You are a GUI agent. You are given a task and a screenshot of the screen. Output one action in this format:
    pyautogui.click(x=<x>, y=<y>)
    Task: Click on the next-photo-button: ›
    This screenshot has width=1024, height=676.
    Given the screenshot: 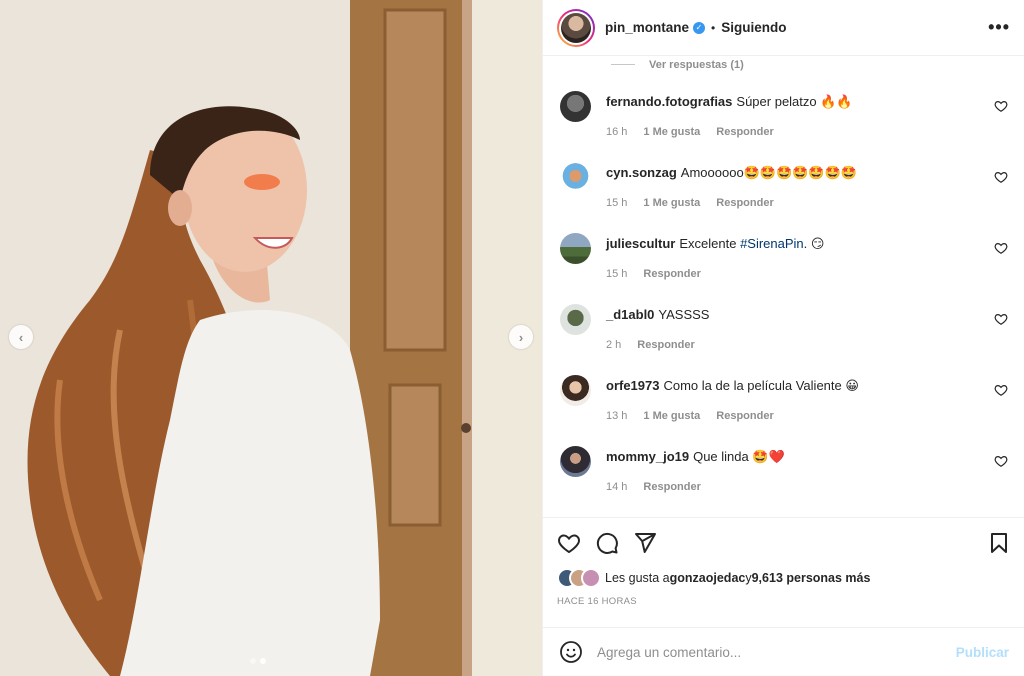 What is the action you would take?
    pyautogui.click(x=521, y=337)
    